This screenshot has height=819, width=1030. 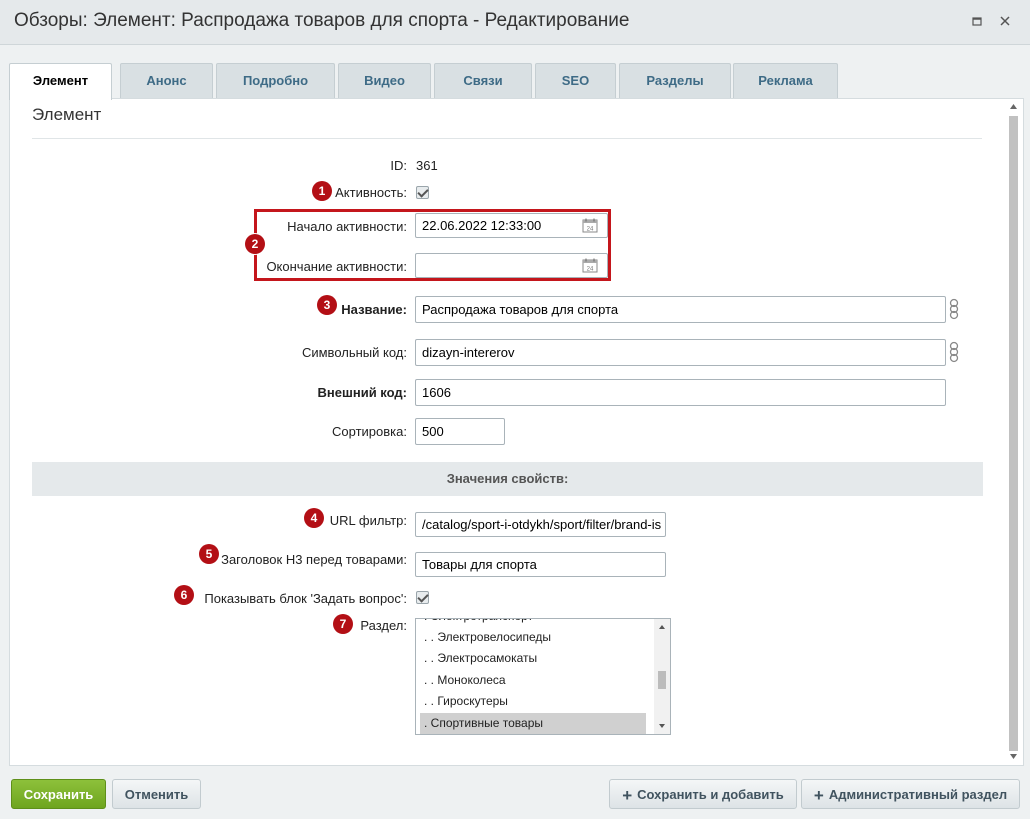 What do you see at coordinates (67, 114) in the screenshot?
I see `section-title: Элемент` at bounding box center [67, 114].